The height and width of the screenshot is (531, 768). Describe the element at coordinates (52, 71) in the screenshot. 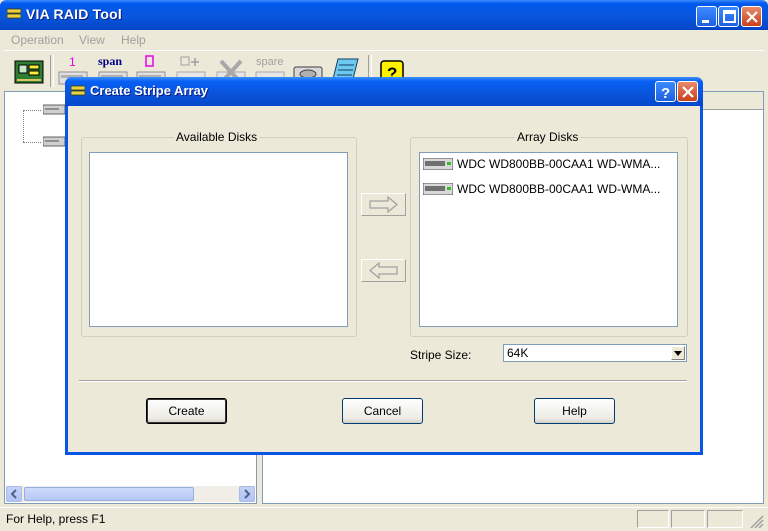

I see `toolbar-separator` at that location.